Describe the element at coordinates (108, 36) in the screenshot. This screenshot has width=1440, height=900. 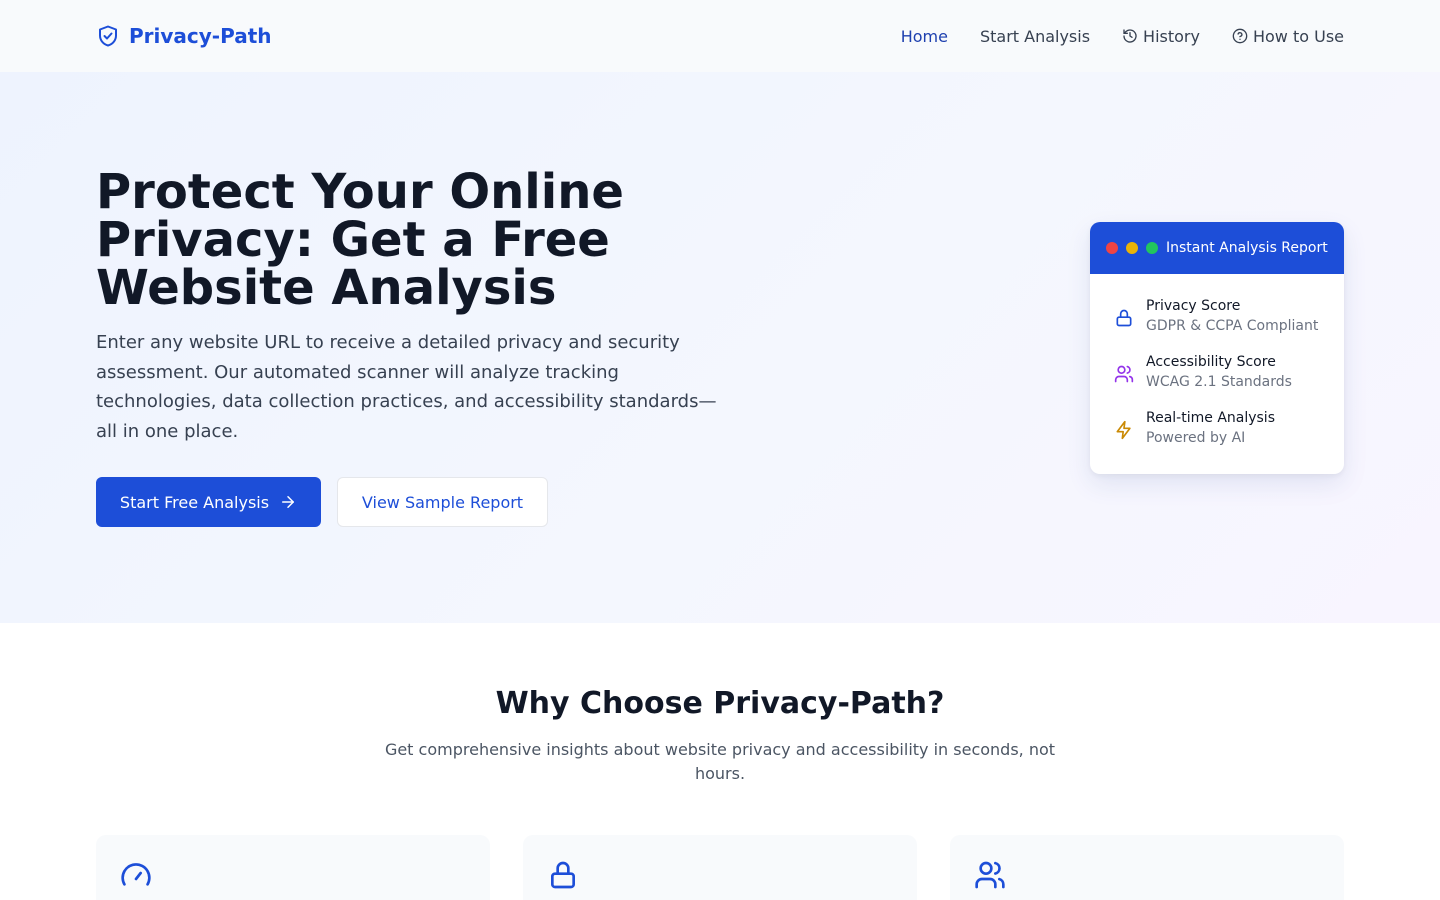
I see `shield-check-icon` at that location.